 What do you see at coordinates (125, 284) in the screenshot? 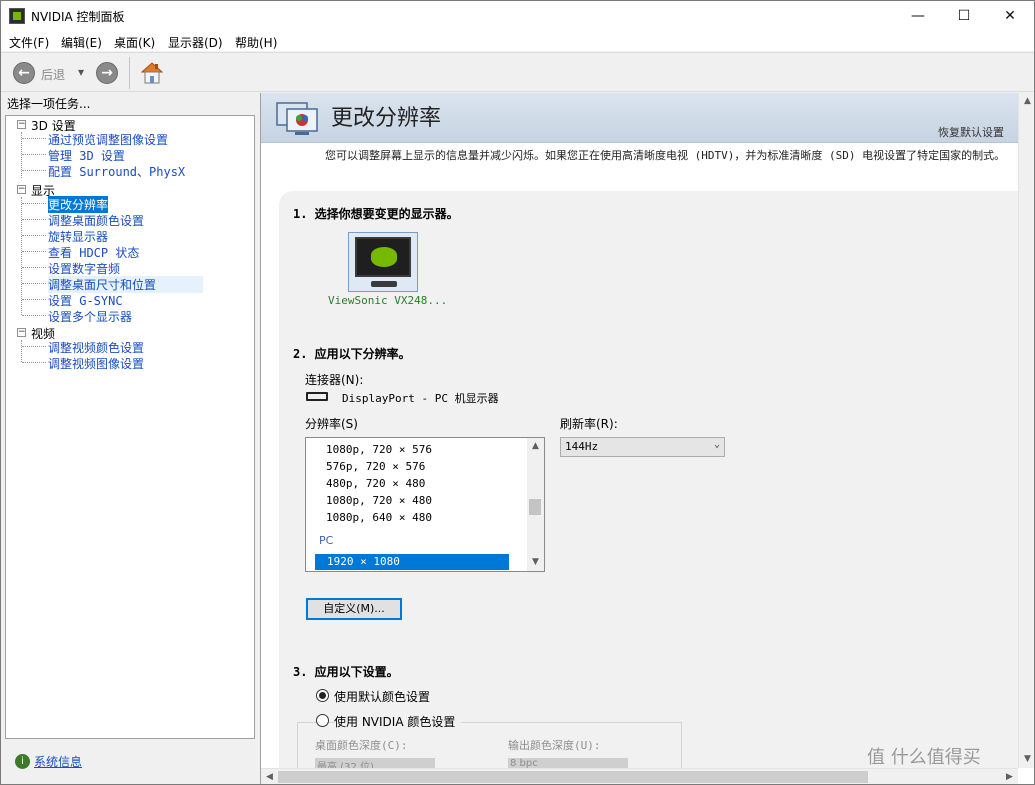
I see `tree-item-desktop-size: 调整桌面尺寸和位置` at bounding box center [125, 284].